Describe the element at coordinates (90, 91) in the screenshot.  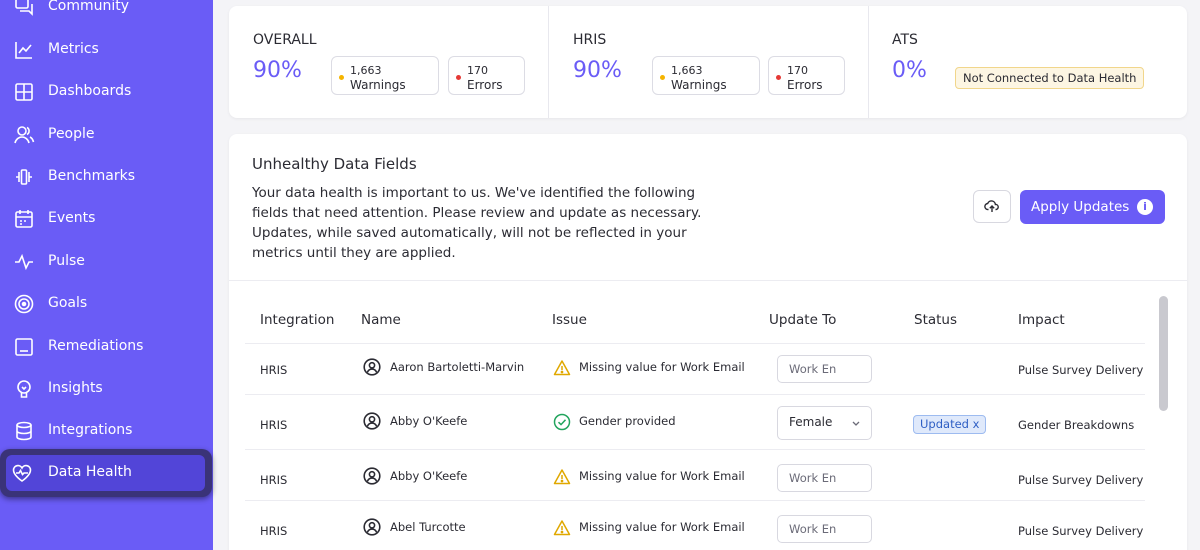
I see `sidebar-item-label: Dashboards` at that location.